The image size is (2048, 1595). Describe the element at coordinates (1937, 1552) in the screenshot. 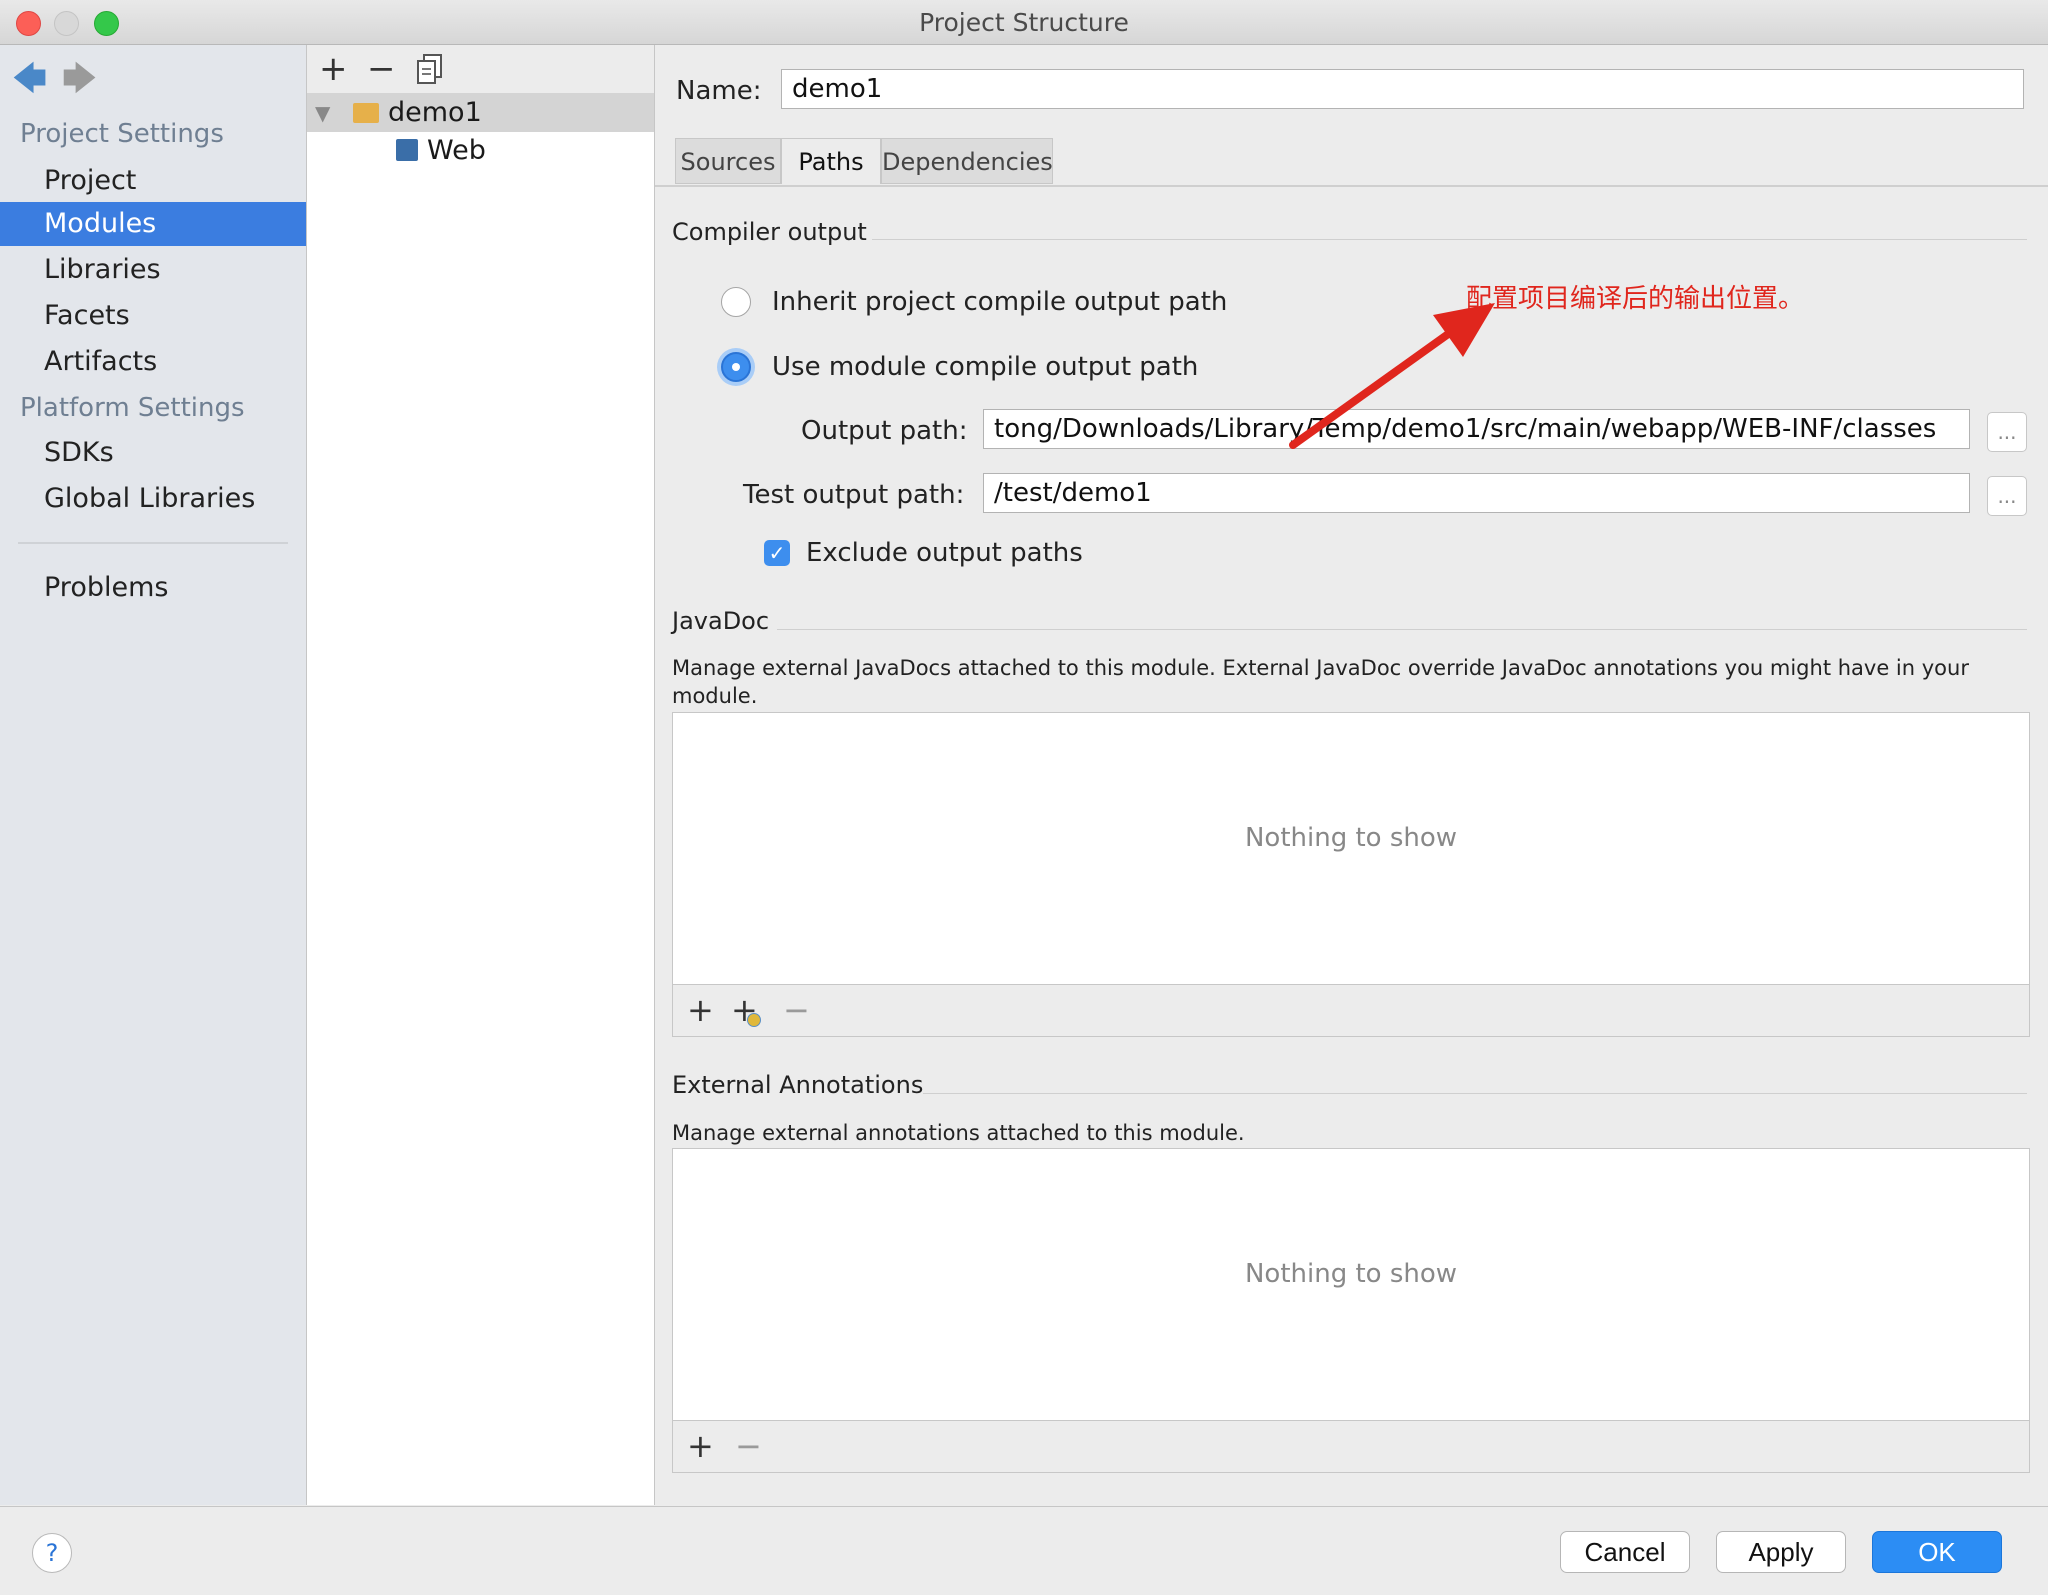

I see `ok-button: OK` at that location.